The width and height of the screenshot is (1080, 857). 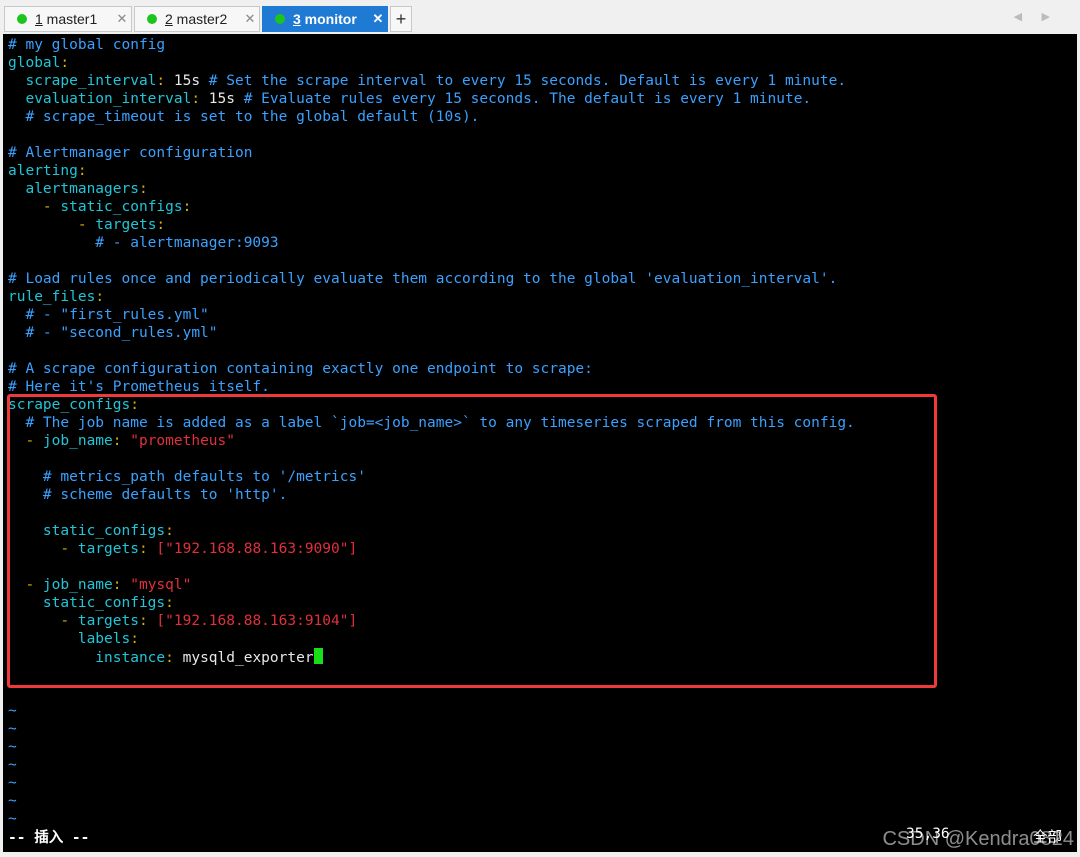 I want to click on tab-label: 2 master2, so click(x=196, y=19).